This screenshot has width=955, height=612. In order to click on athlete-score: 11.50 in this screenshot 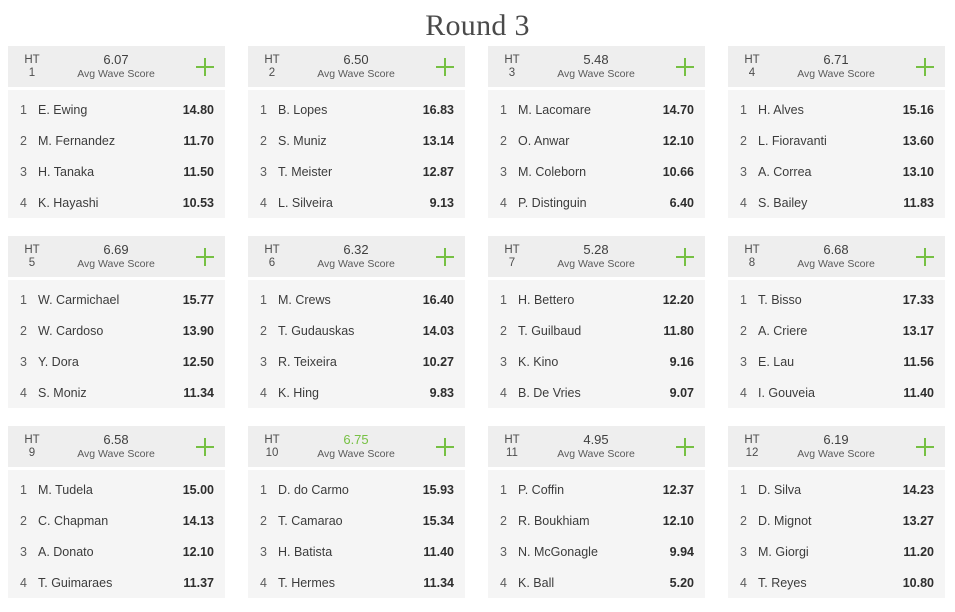, I will do `click(198, 171)`.